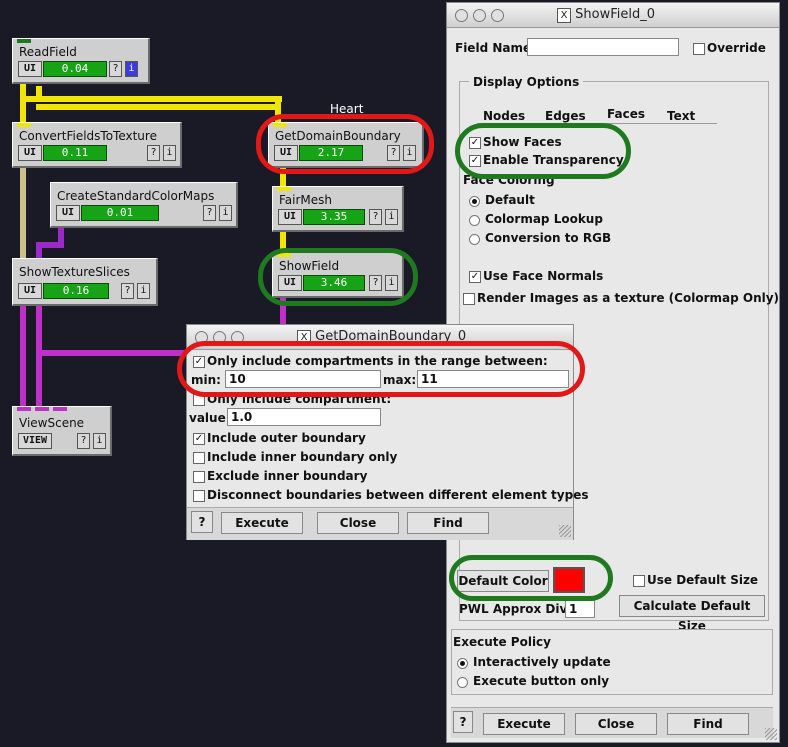 The image size is (788, 747). I want to click on coloring-radio-colormap, so click(474, 220).